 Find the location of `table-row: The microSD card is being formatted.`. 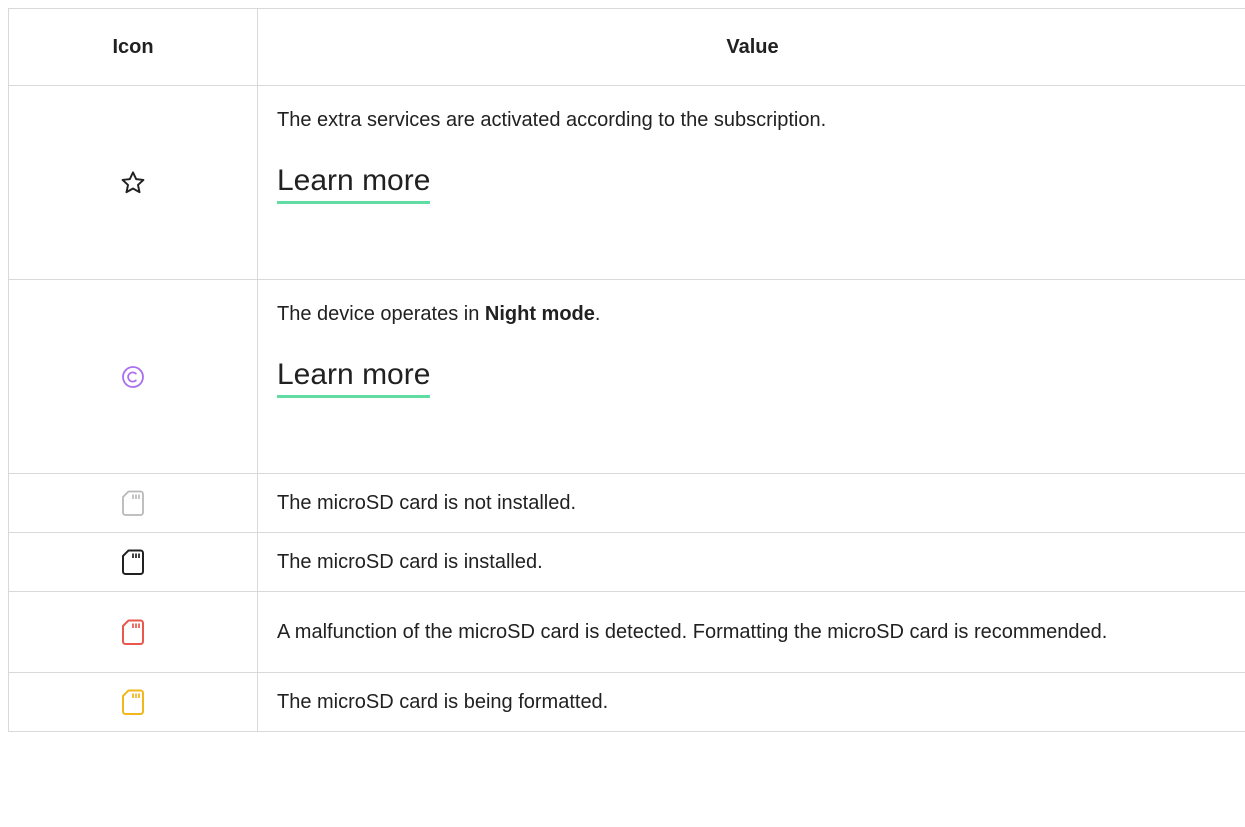

table-row: The microSD card is being formatted. is located at coordinates (626, 702).